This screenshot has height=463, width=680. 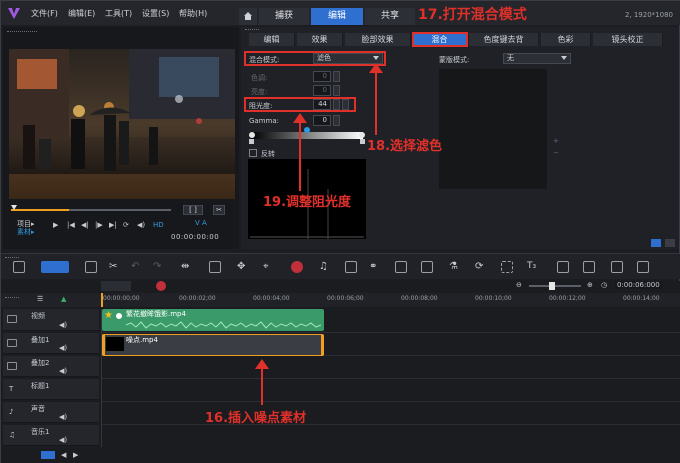 What do you see at coordinates (195, 237) in the screenshot?
I see `timecode: 00:00:00:00` at bounding box center [195, 237].